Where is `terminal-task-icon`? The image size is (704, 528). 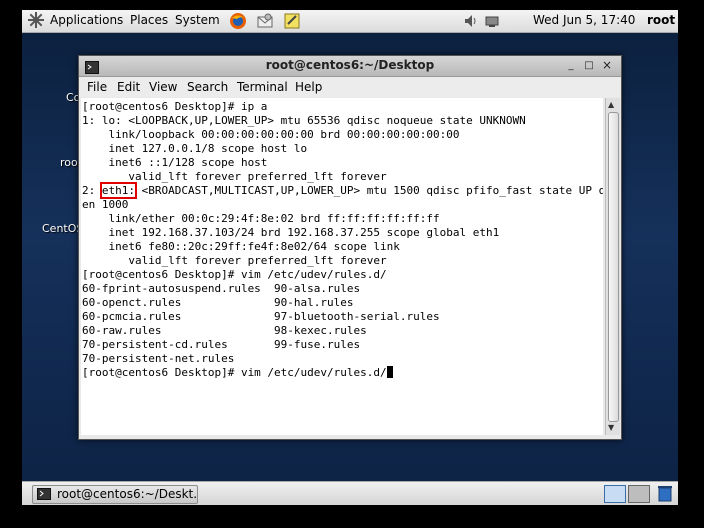 terminal-task-icon is located at coordinates (44, 495).